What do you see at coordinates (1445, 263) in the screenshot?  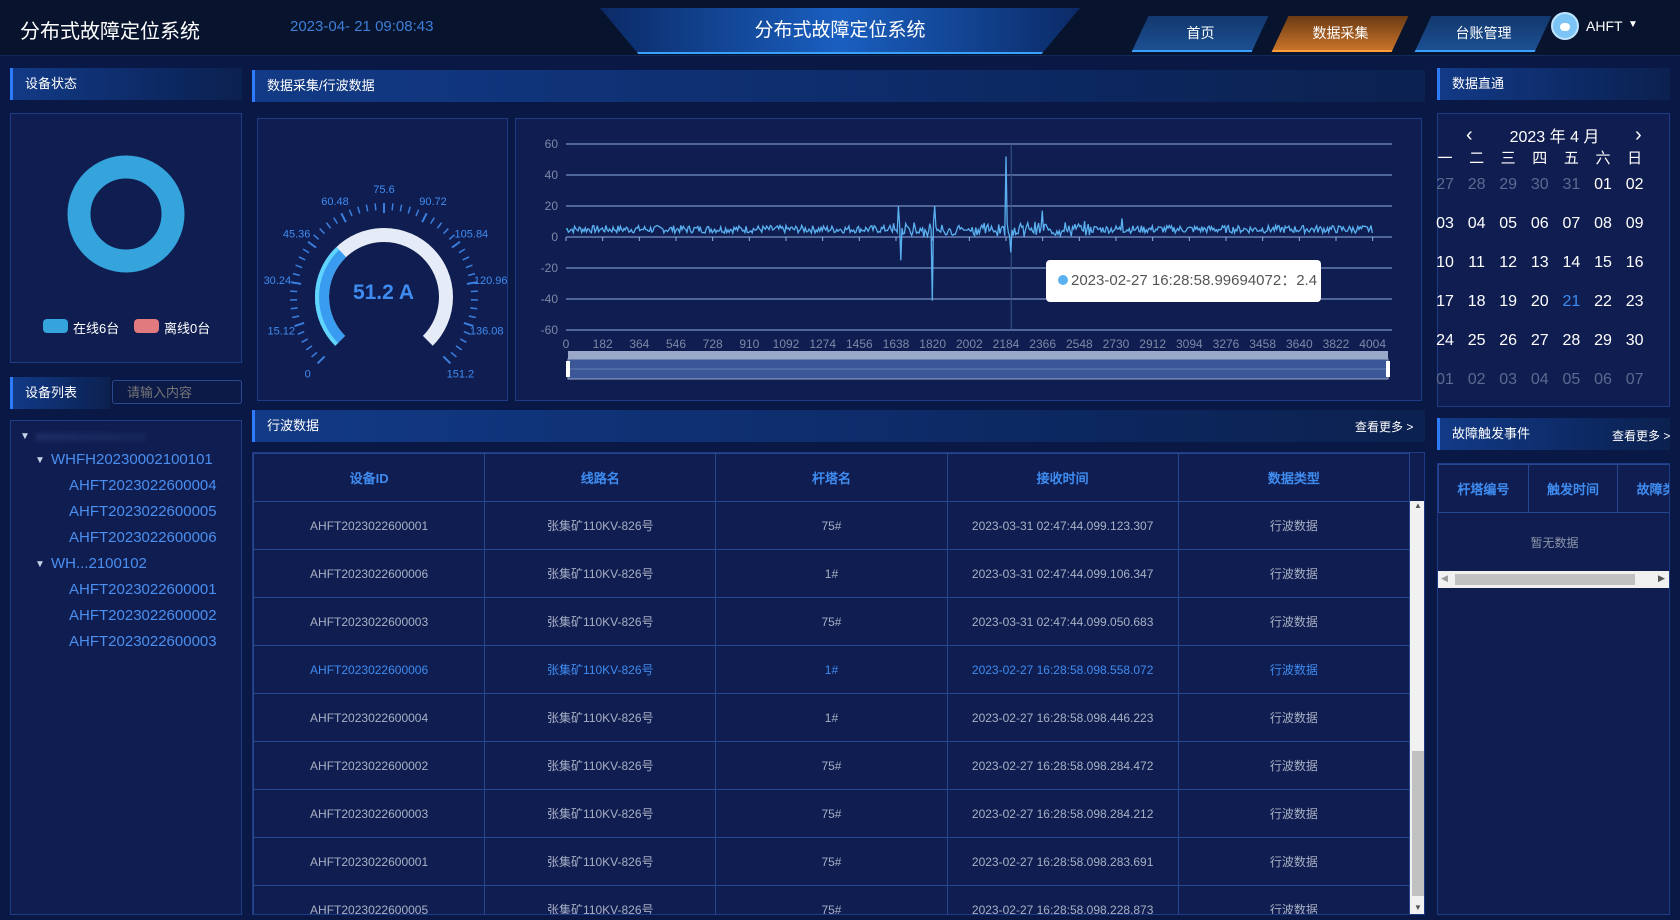 I see `calendar-day: 10` at bounding box center [1445, 263].